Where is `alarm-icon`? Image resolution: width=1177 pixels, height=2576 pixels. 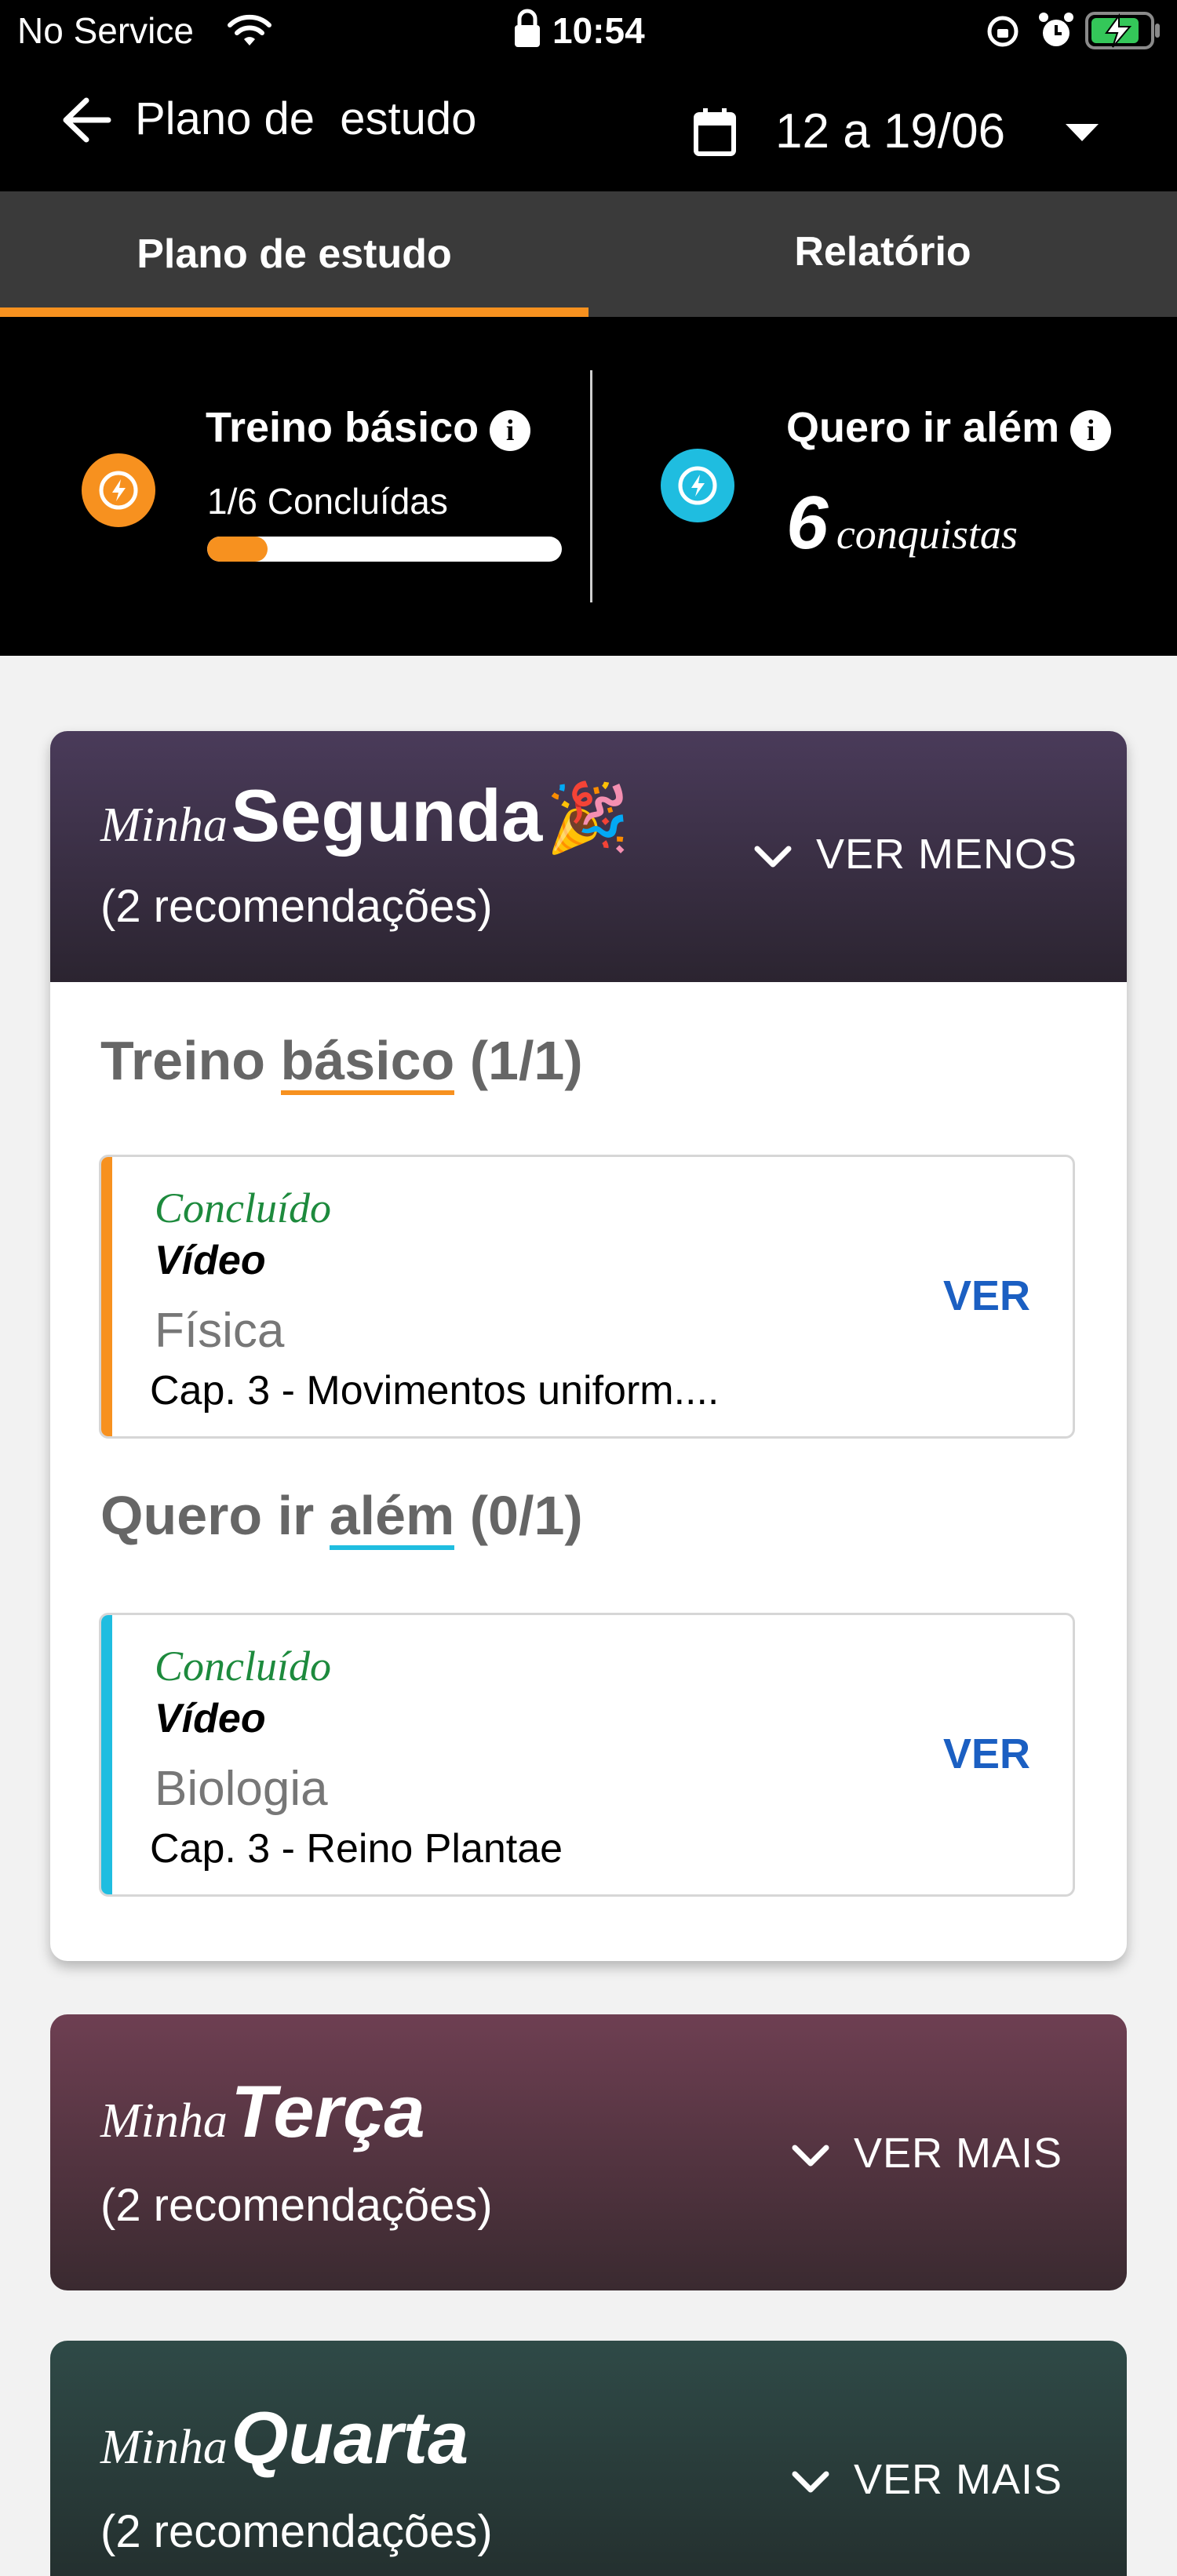
alarm-icon is located at coordinates (1056, 29).